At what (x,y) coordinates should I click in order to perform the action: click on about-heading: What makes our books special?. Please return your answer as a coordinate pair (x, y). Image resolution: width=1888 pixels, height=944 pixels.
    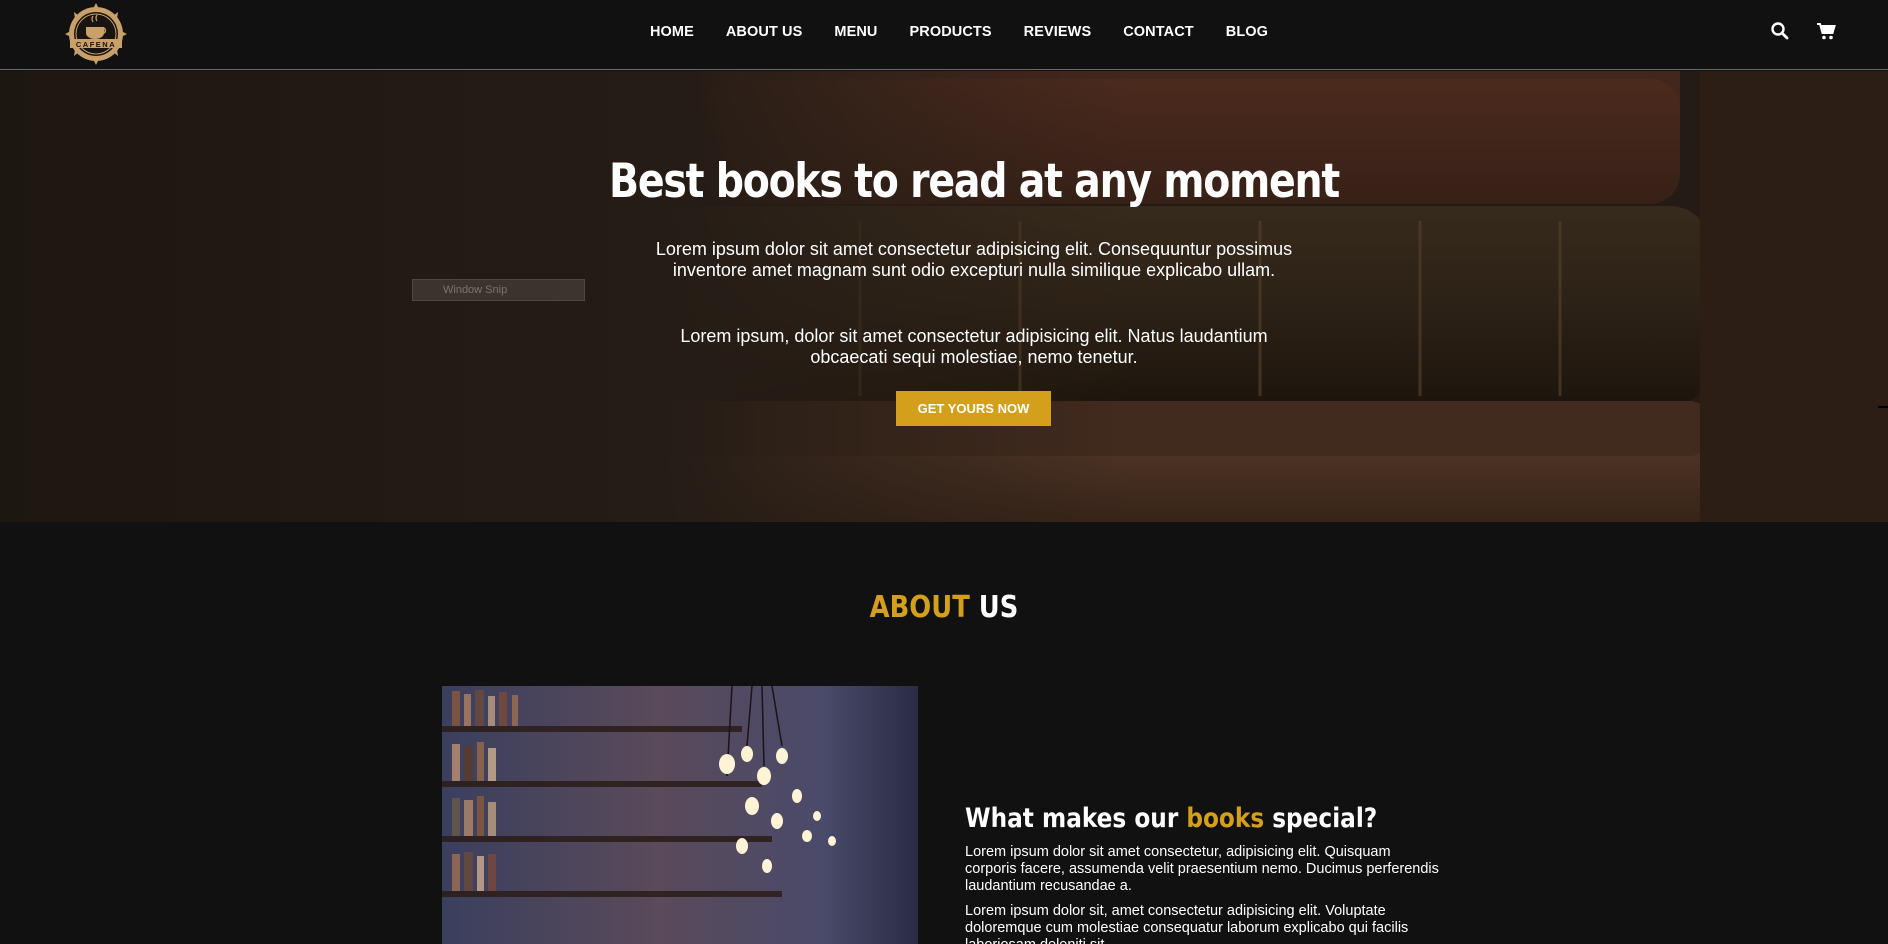
    Looking at the image, I should click on (1223, 818).